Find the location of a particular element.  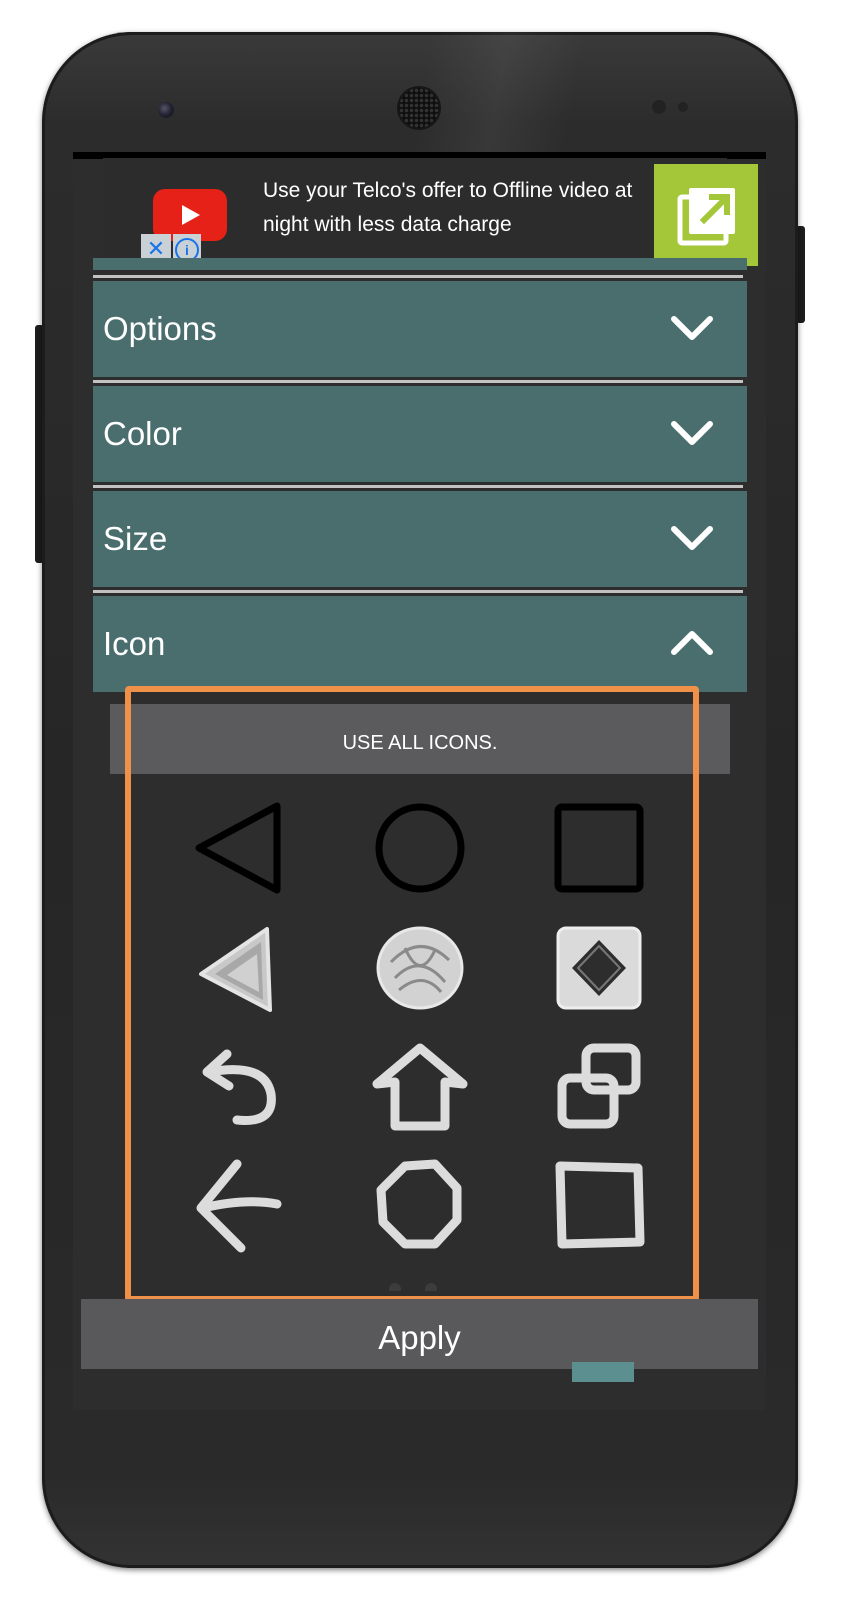

chevron-up-icon is located at coordinates (692, 643).